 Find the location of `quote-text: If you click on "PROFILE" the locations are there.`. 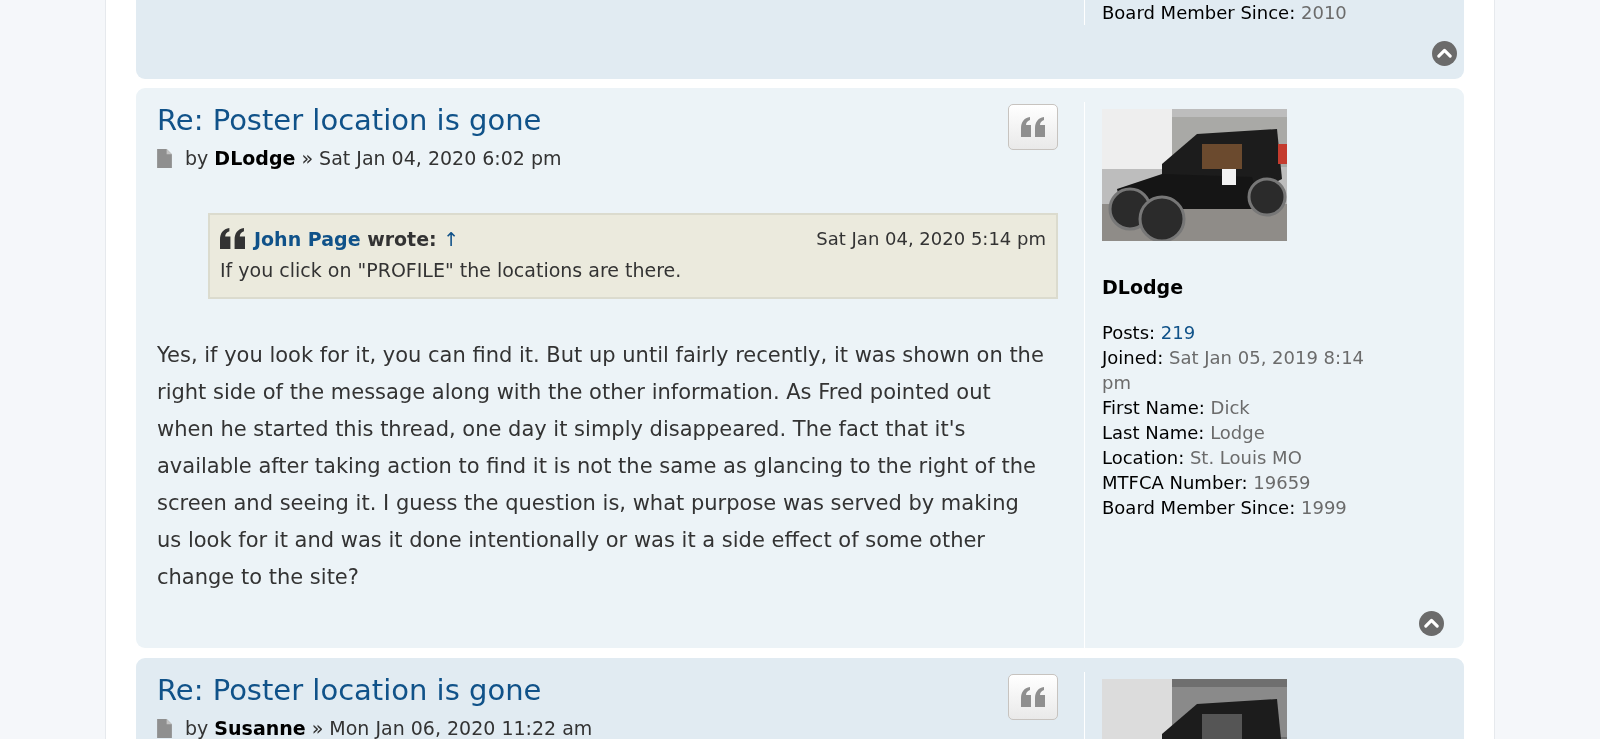

quote-text: If you click on "PROFILE" the locations are there. is located at coordinates (451, 270).